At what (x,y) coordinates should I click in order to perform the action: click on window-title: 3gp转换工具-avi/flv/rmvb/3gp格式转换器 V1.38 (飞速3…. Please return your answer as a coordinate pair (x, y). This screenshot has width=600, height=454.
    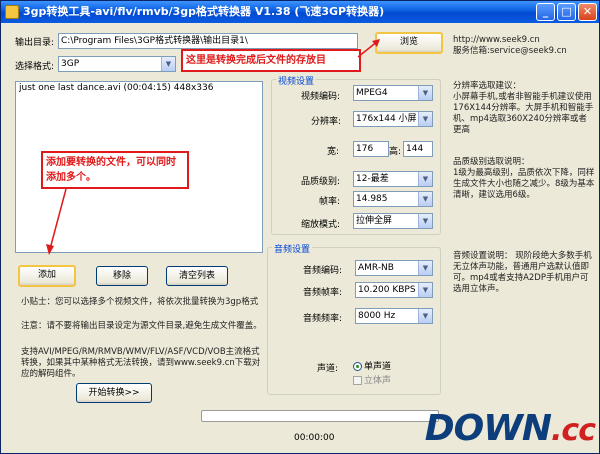
    Looking at the image, I should click on (204, 11).